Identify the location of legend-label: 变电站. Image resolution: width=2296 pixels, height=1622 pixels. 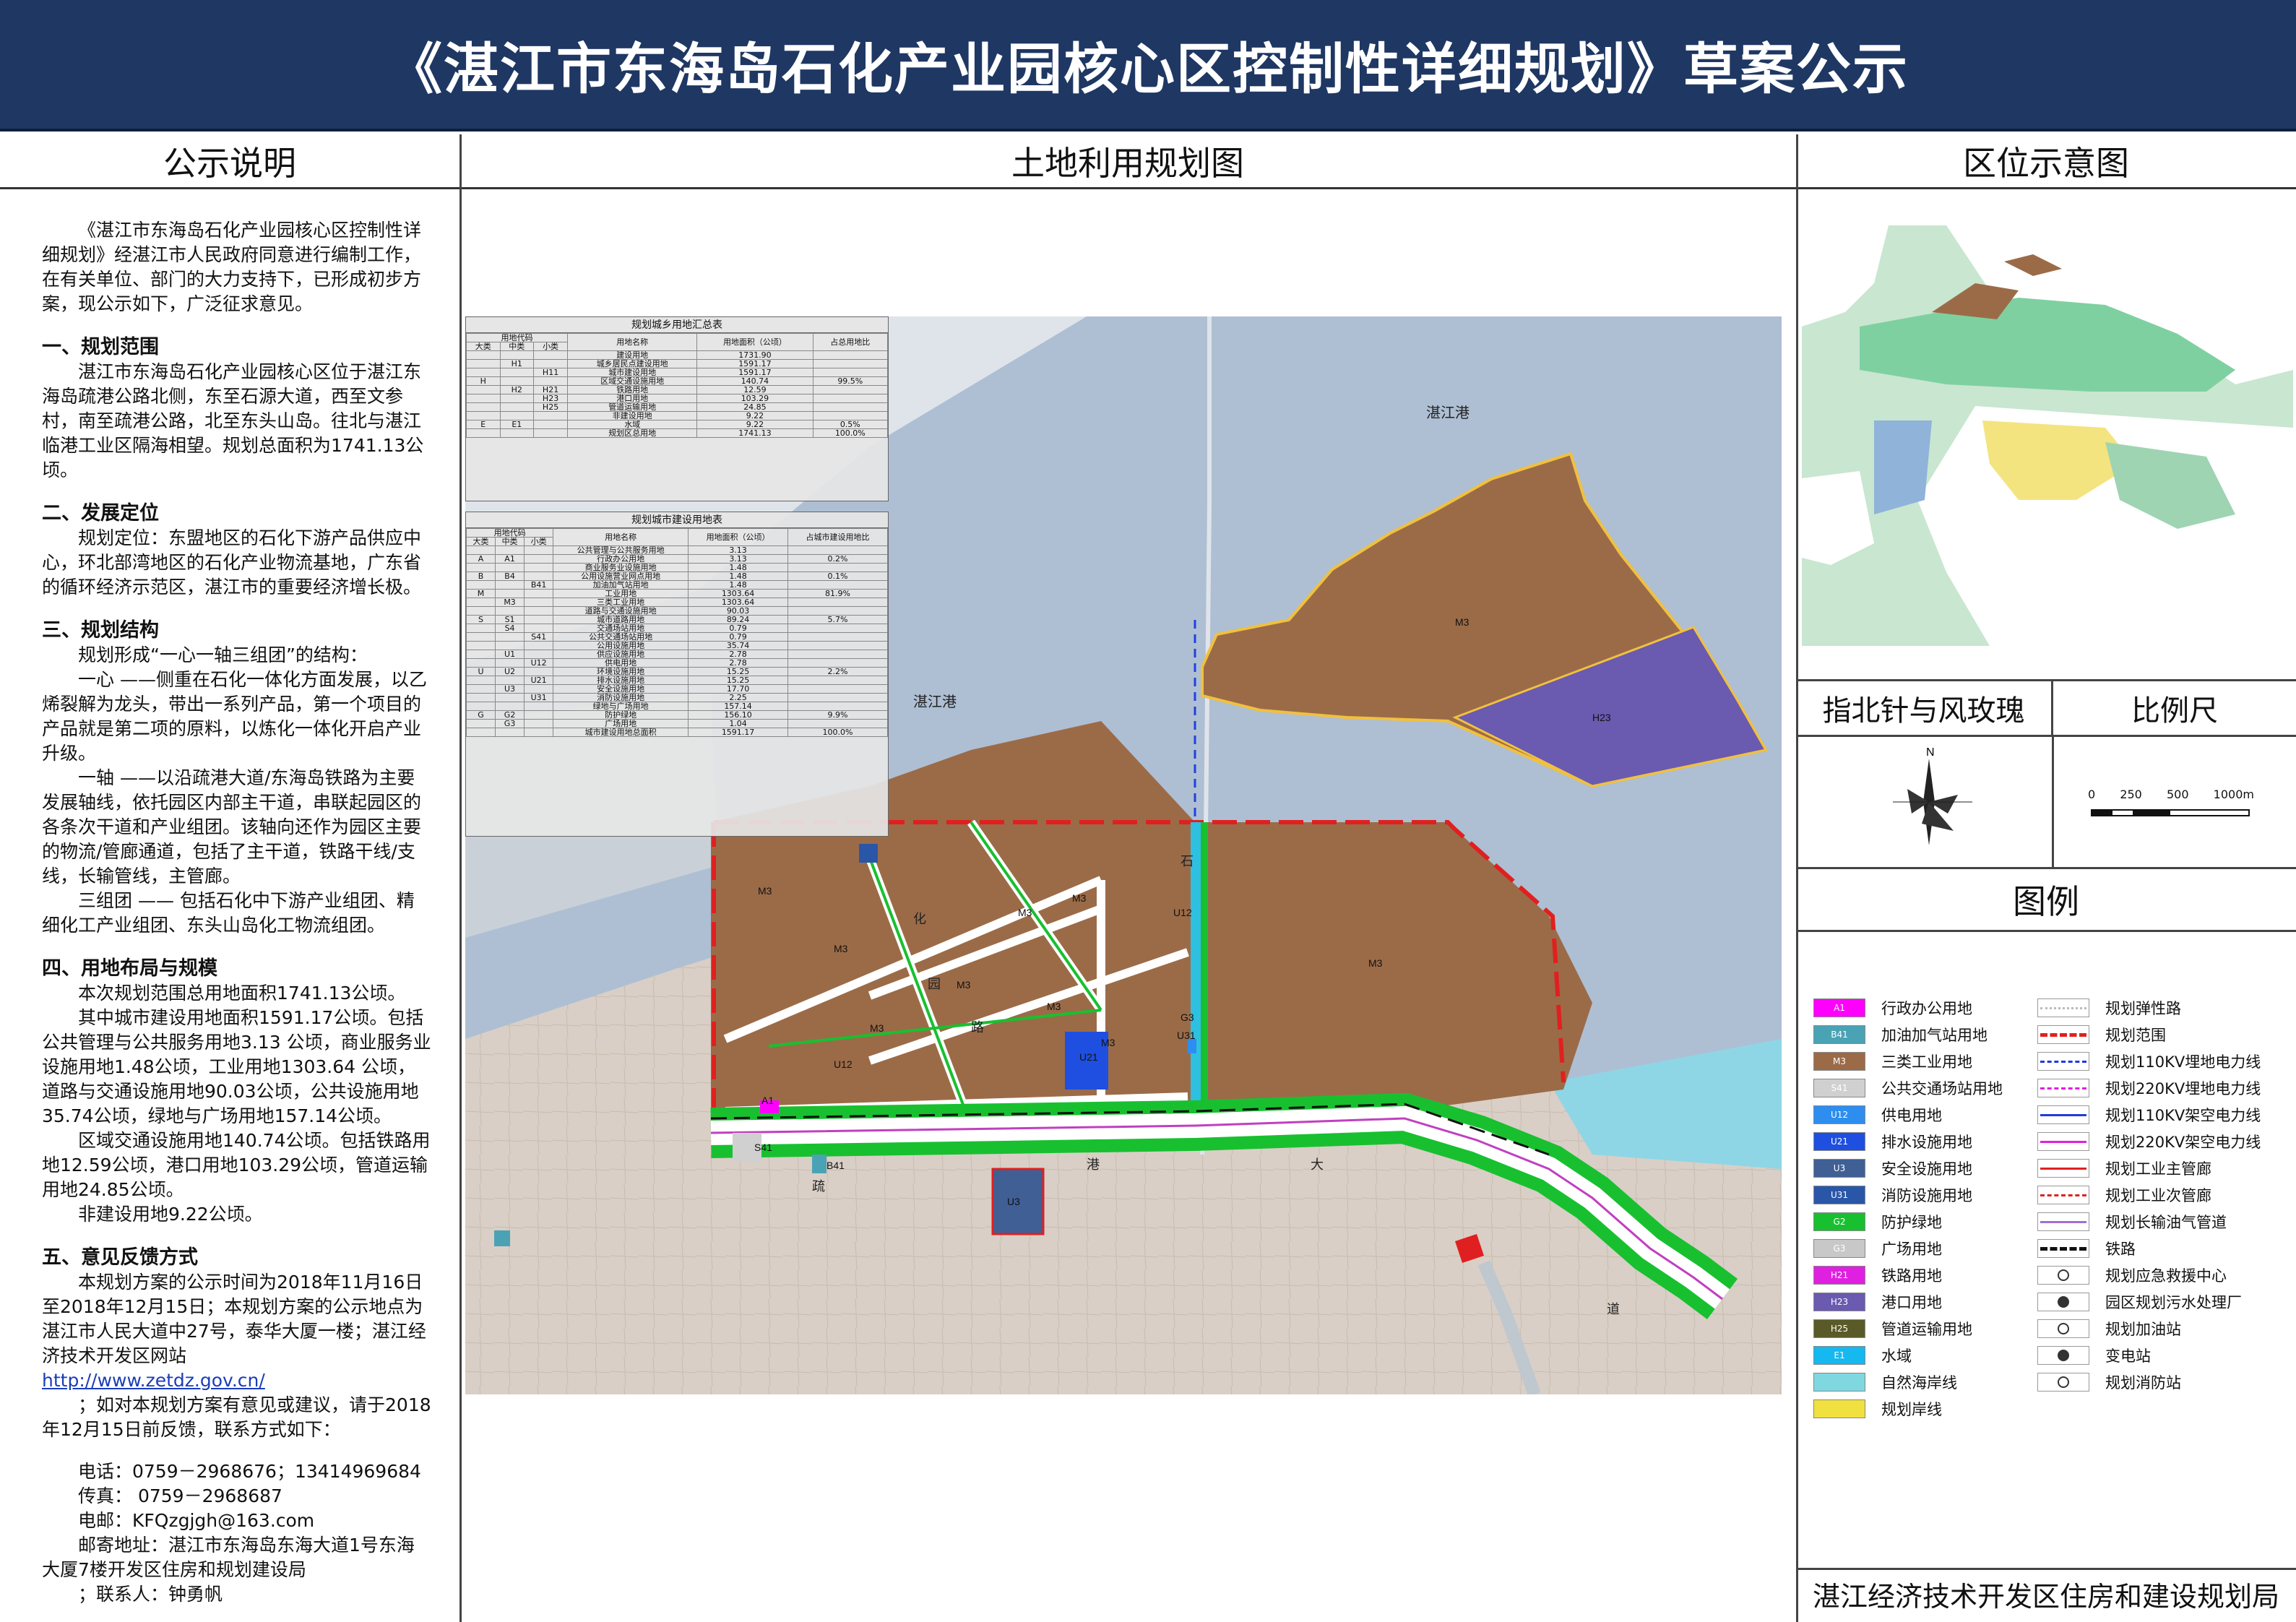
(2128, 1356).